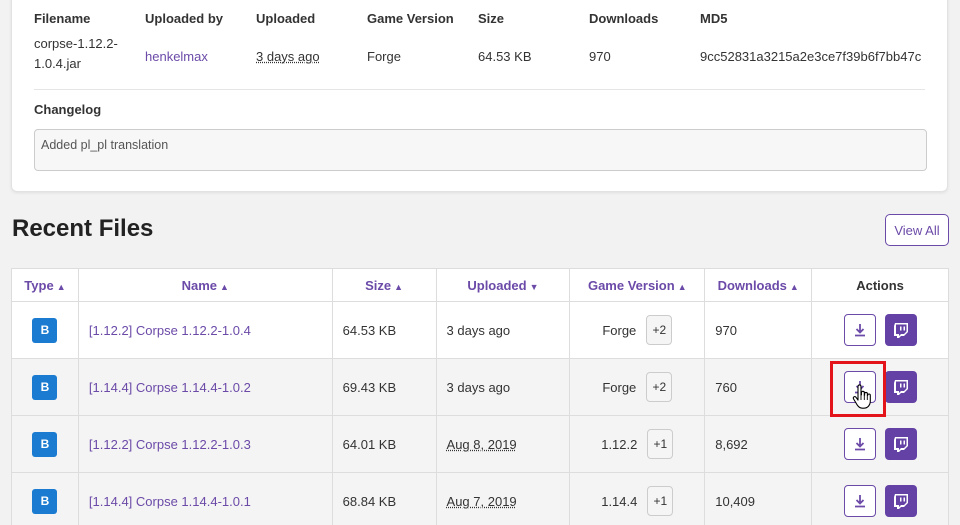 The image size is (960, 525). I want to click on uploaded-cell: Aug 7, 2019, so click(503, 498).